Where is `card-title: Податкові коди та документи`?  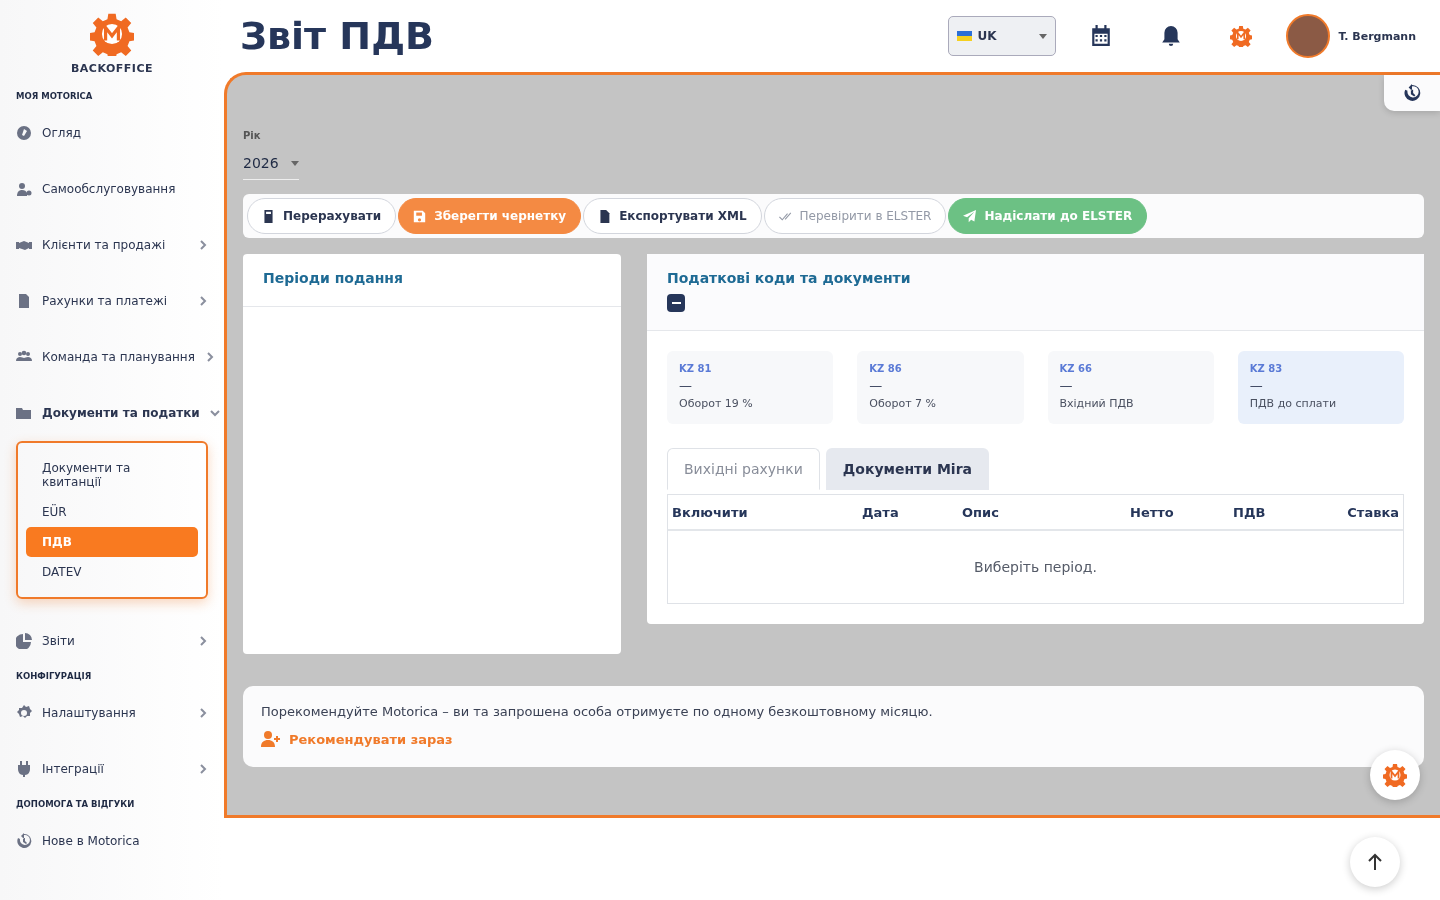
card-title: Податкові коди та документи is located at coordinates (789, 278).